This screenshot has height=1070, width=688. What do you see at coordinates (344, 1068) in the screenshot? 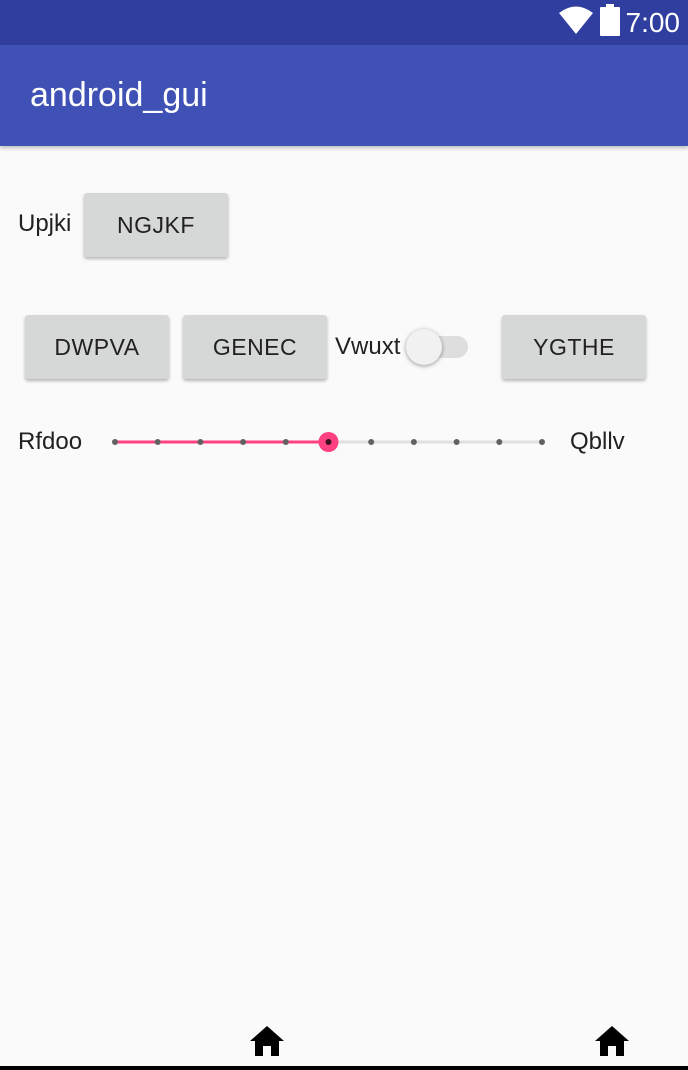
I see `nav-bar` at bounding box center [344, 1068].